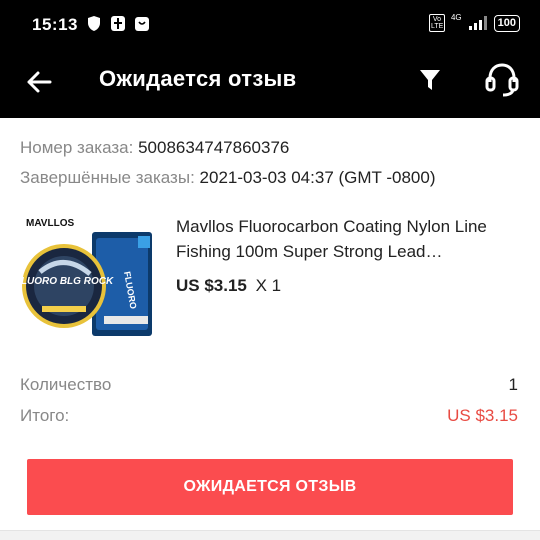 The image size is (540, 540). I want to click on volte-badge: Vo LTE, so click(436, 23).